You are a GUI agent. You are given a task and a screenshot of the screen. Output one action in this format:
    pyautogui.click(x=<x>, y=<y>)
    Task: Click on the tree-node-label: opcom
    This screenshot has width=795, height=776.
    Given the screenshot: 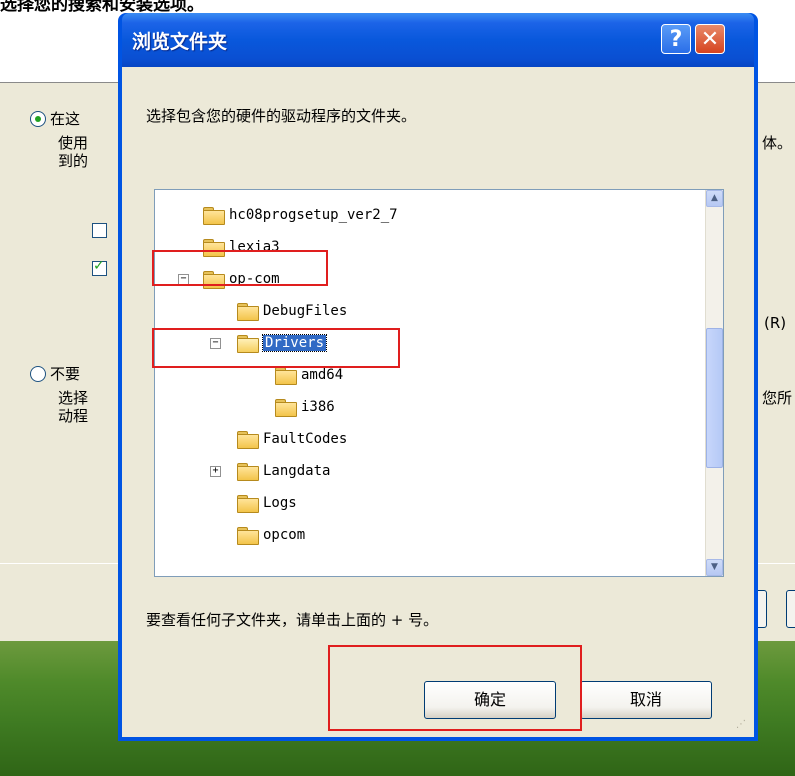 What is the action you would take?
    pyautogui.click(x=284, y=535)
    